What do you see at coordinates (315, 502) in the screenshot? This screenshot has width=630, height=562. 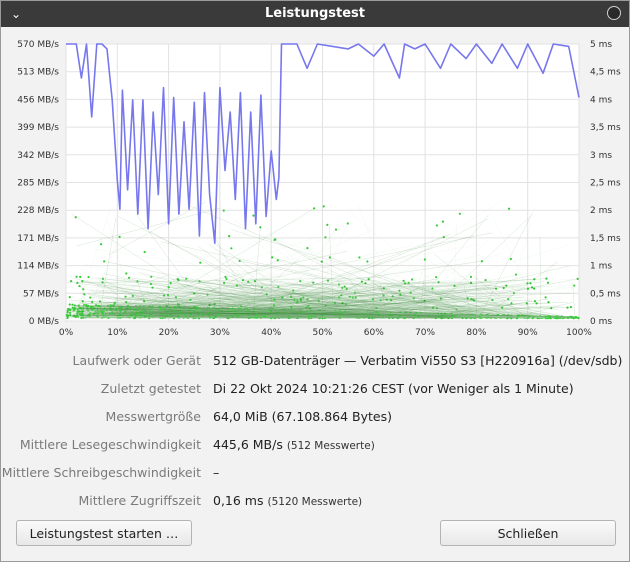 I see `field-sub: (5120 Messwerte)` at bounding box center [315, 502].